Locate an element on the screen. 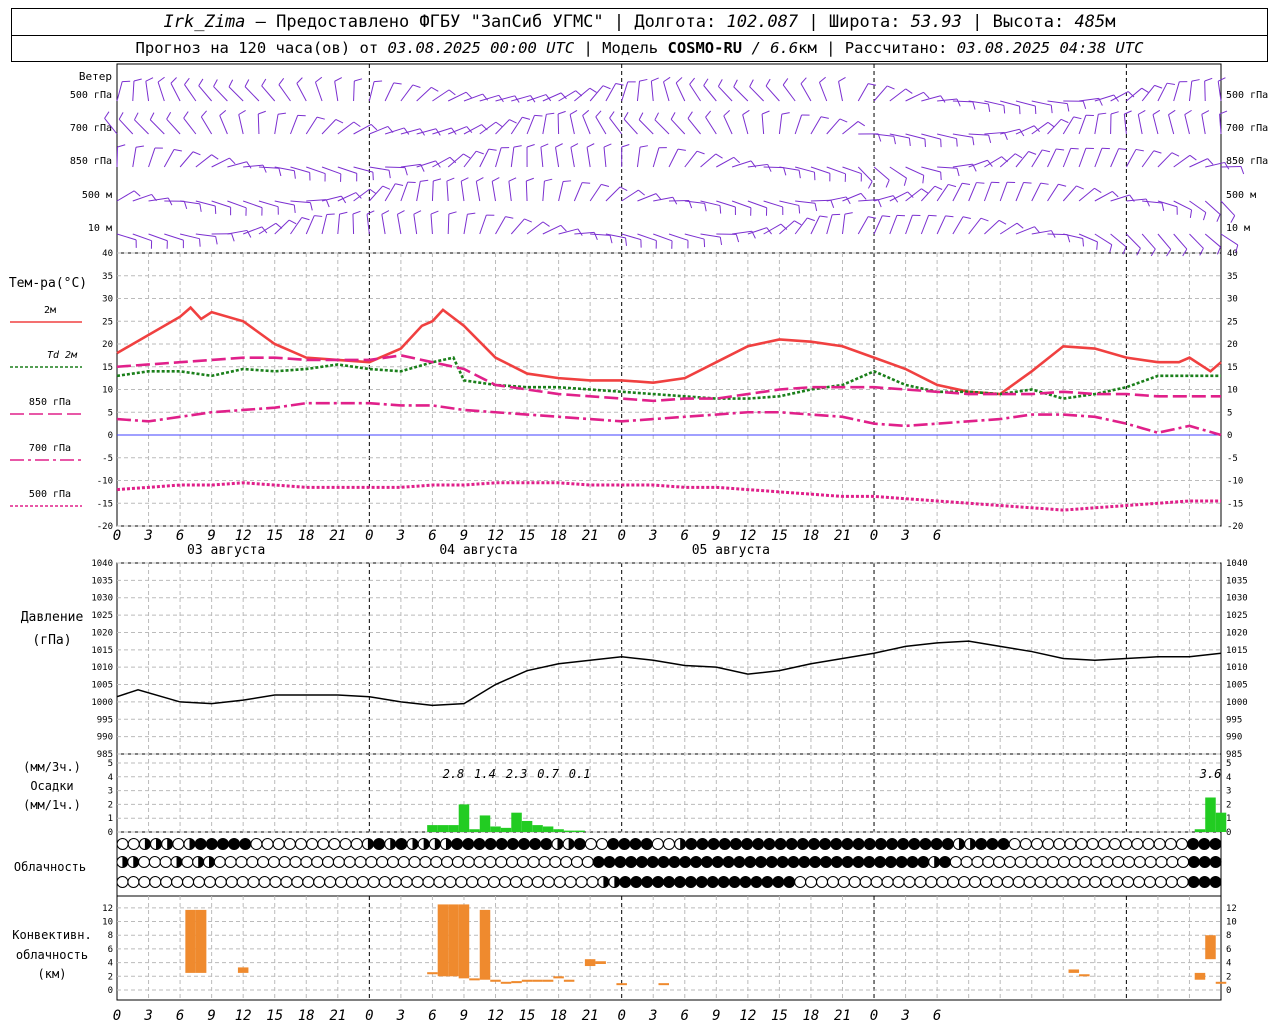  conv-tick-left: 10 is located at coordinates (107, 923).